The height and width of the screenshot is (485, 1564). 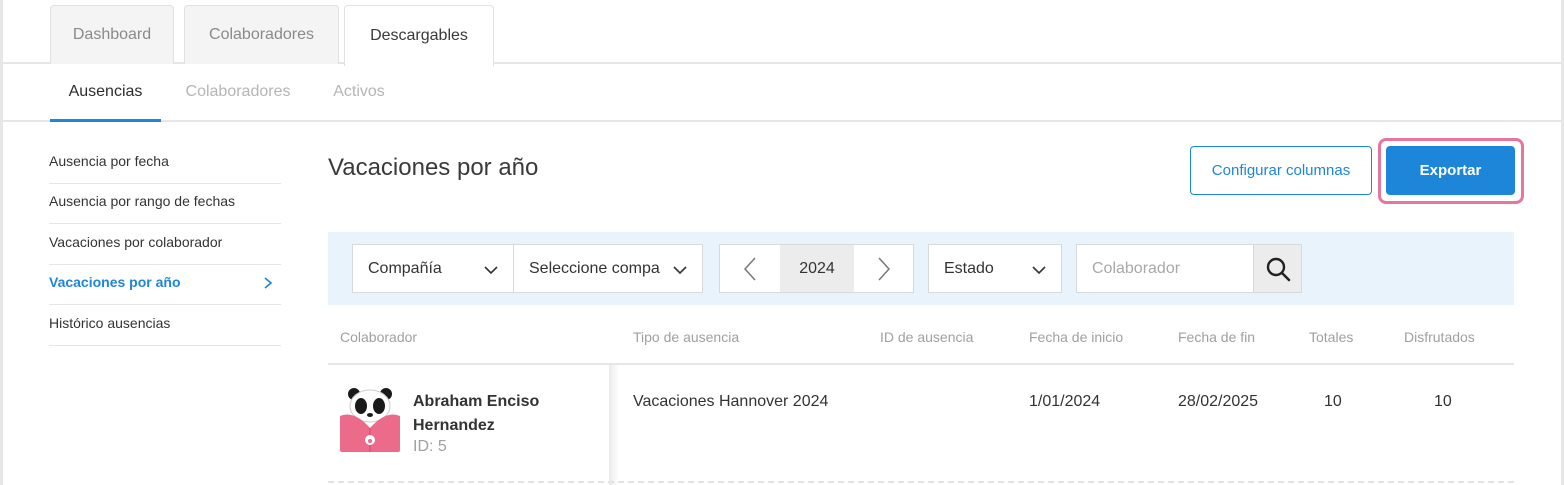 I want to click on subtab-ausencias: Ausencias, so click(x=105, y=93).